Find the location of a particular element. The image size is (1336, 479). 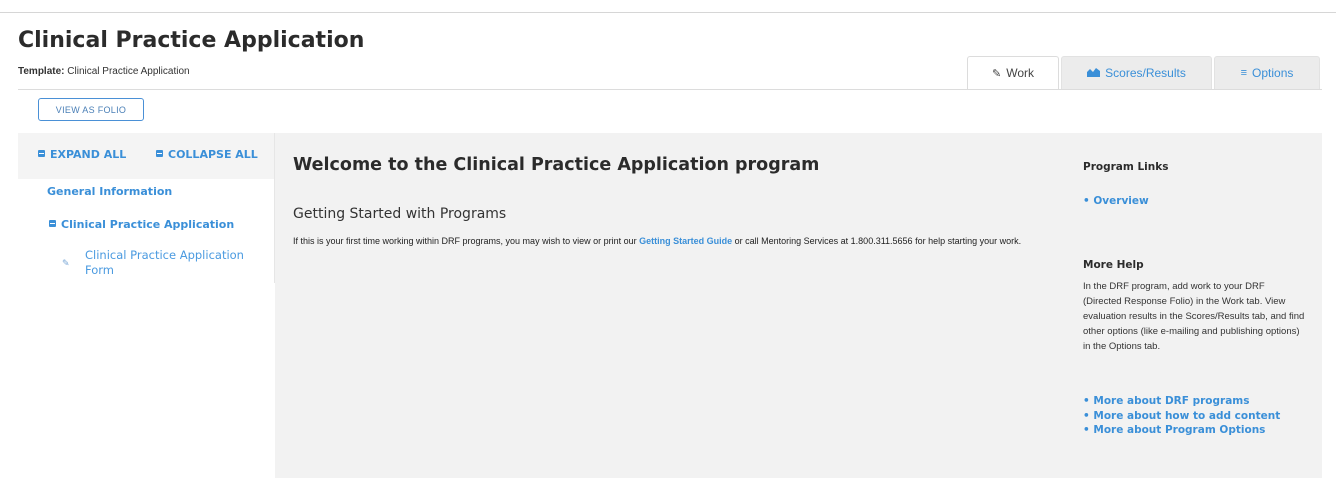

more-about-add-content-link: • More about how to add content is located at coordinates (1195, 416).